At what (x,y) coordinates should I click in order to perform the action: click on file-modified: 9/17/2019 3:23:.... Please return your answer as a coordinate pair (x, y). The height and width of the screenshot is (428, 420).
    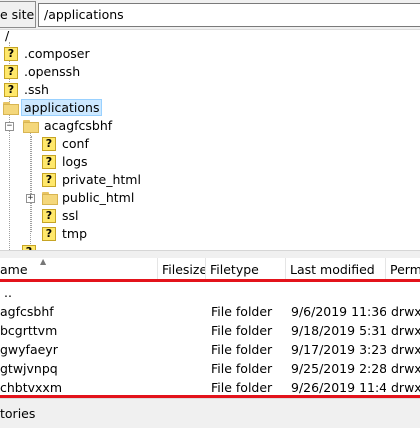
    Looking at the image, I should click on (338, 349).